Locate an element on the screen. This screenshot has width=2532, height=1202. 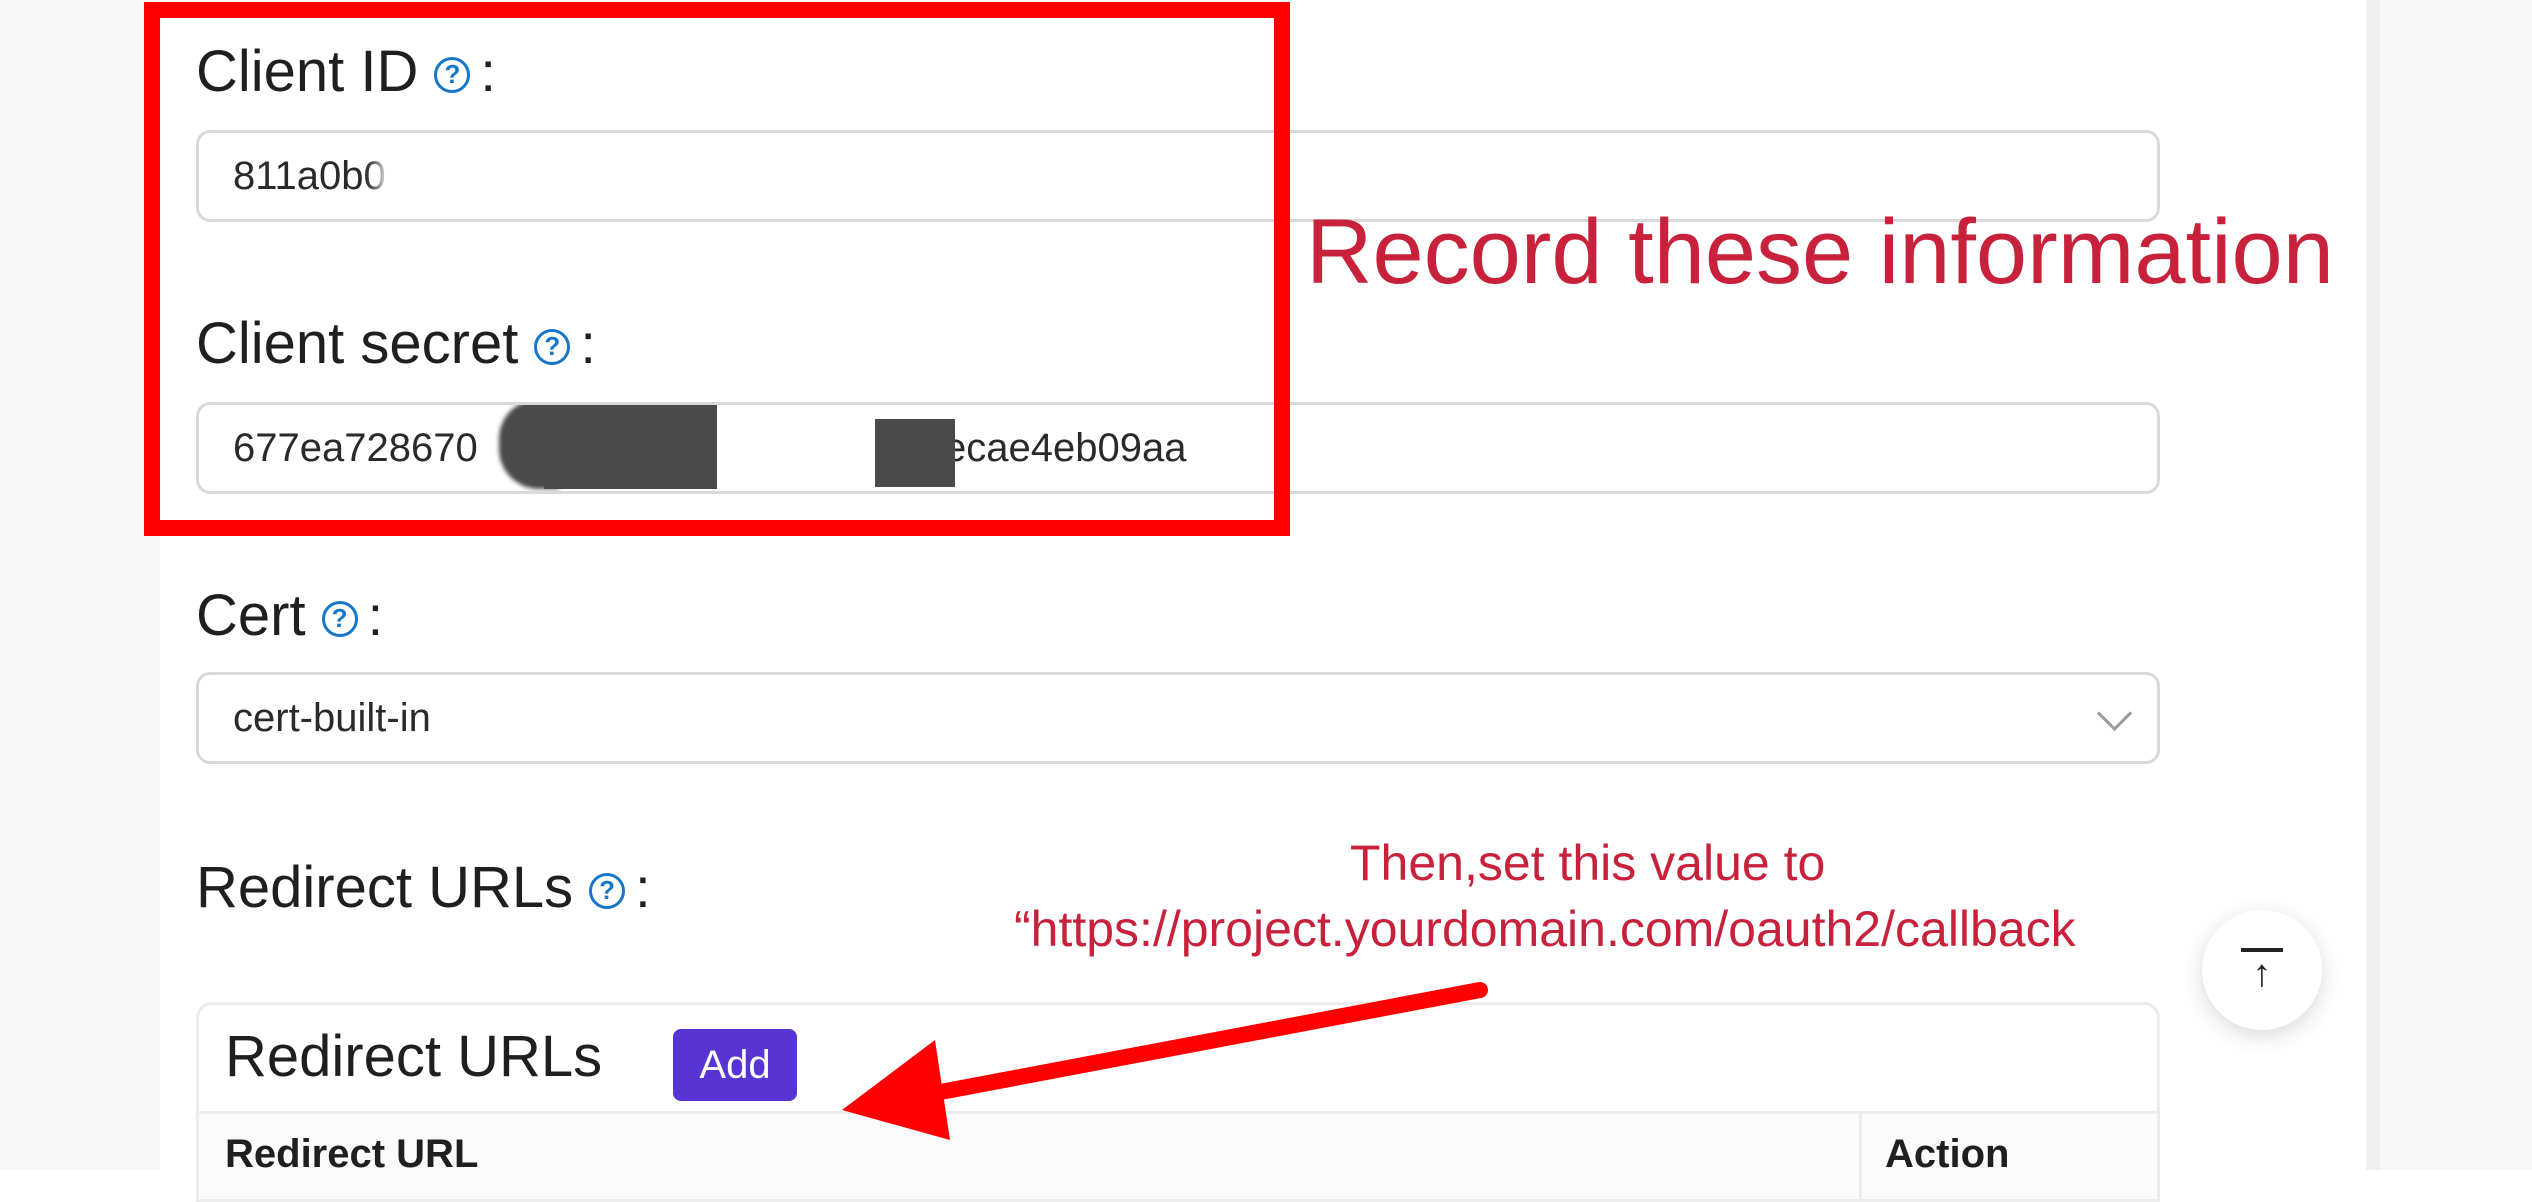
annotation-then-note: Then,set this value to is located at coordinates (1588, 863).